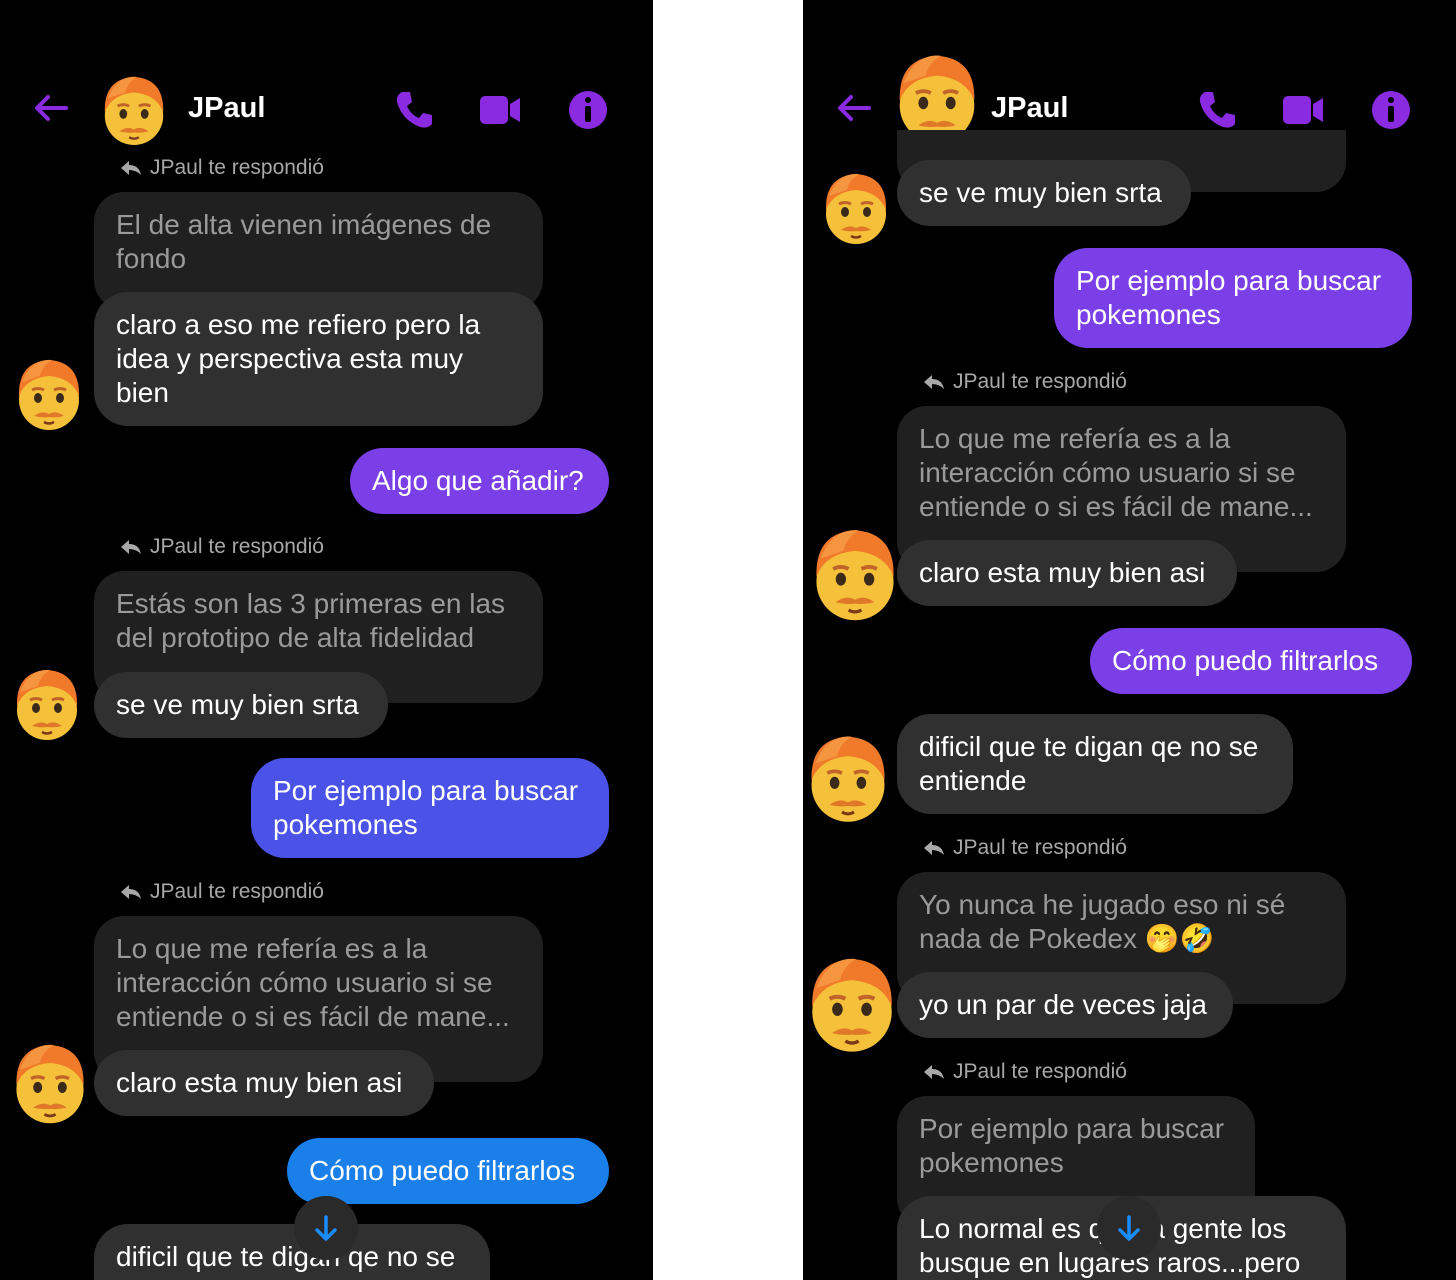  What do you see at coordinates (292, 1252) in the screenshot?
I see `incoming-message: dificil que te digan qe no se` at bounding box center [292, 1252].